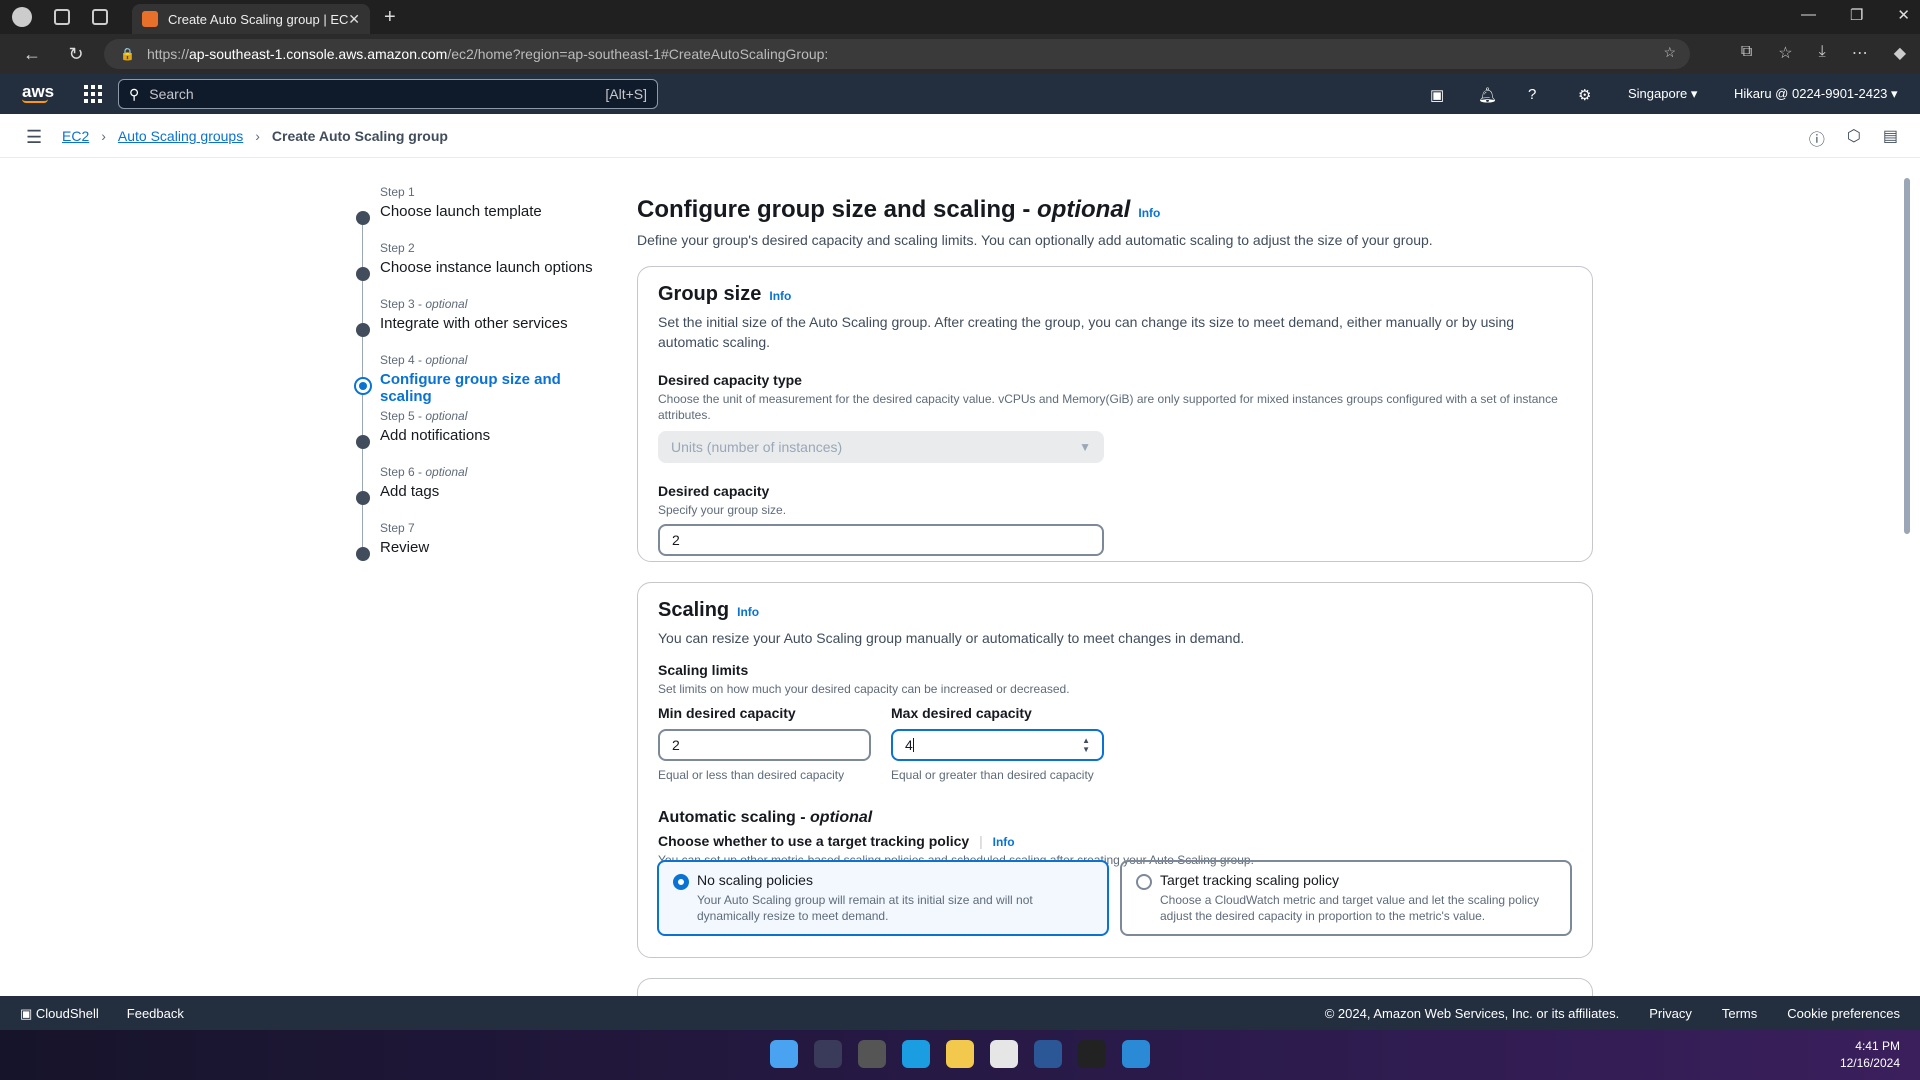 Image resolution: width=1920 pixels, height=1080 pixels. Describe the element at coordinates (76, 54) in the screenshot. I see `reload-icon: ↻` at that location.